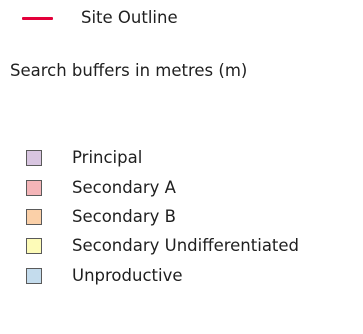 The height and width of the screenshot is (334, 363). Describe the element at coordinates (186, 245) in the screenshot. I see `secondary-undifferentiated-label: Secondary Undifferentiated` at that location.